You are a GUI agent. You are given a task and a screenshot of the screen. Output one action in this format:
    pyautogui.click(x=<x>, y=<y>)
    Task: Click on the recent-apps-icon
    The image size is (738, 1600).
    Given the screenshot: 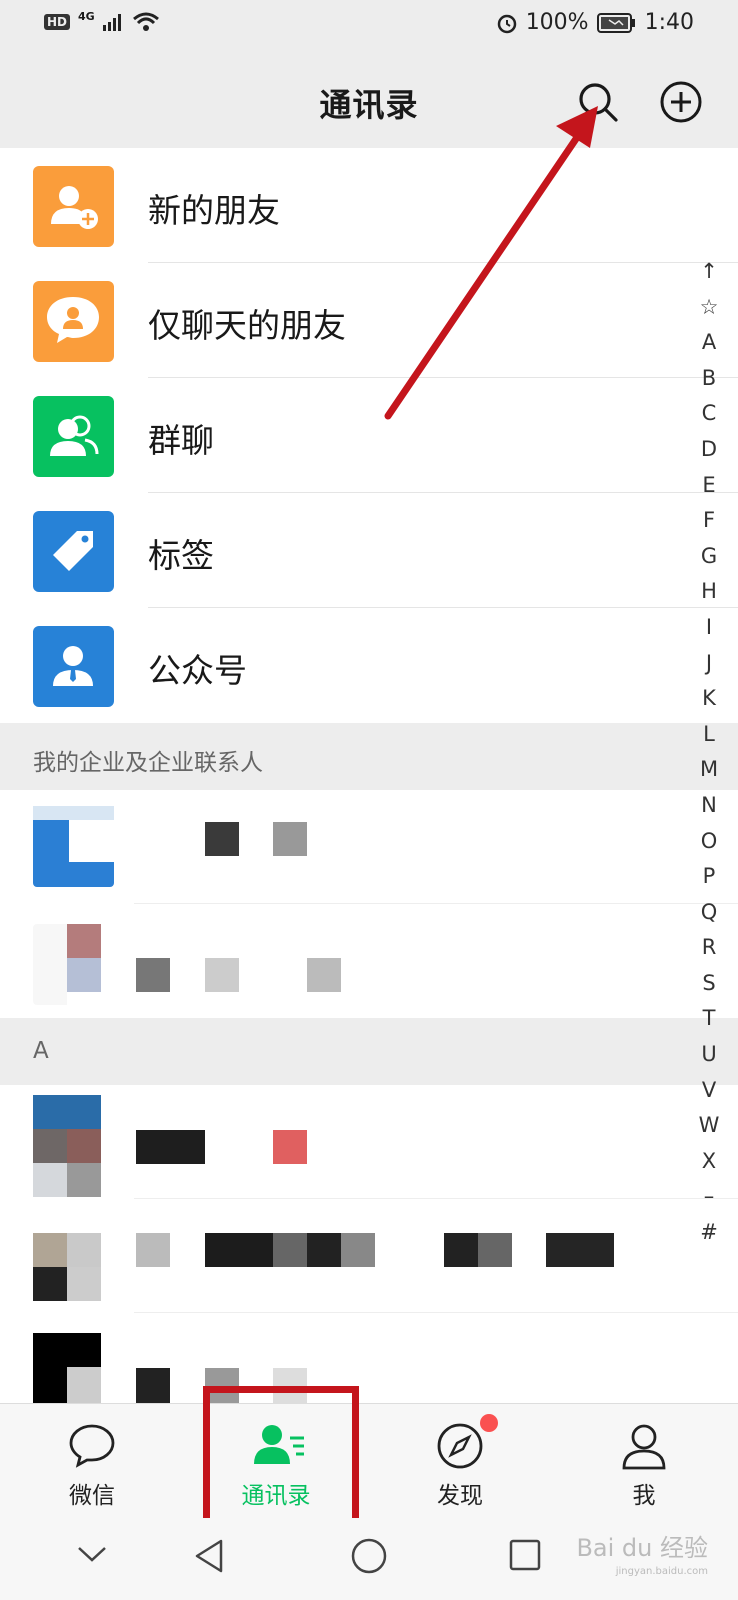 What is the action you would take?
    pyautogui.click(x=525, y=1555)
    